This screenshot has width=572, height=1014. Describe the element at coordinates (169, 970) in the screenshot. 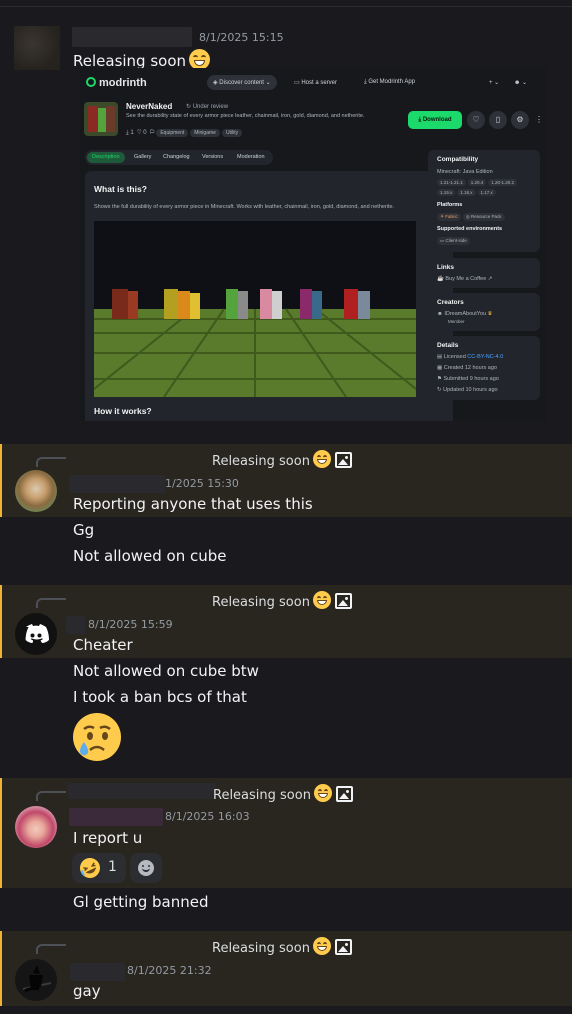

I see `timestamp: 8/1/2025 21:32` at that location.